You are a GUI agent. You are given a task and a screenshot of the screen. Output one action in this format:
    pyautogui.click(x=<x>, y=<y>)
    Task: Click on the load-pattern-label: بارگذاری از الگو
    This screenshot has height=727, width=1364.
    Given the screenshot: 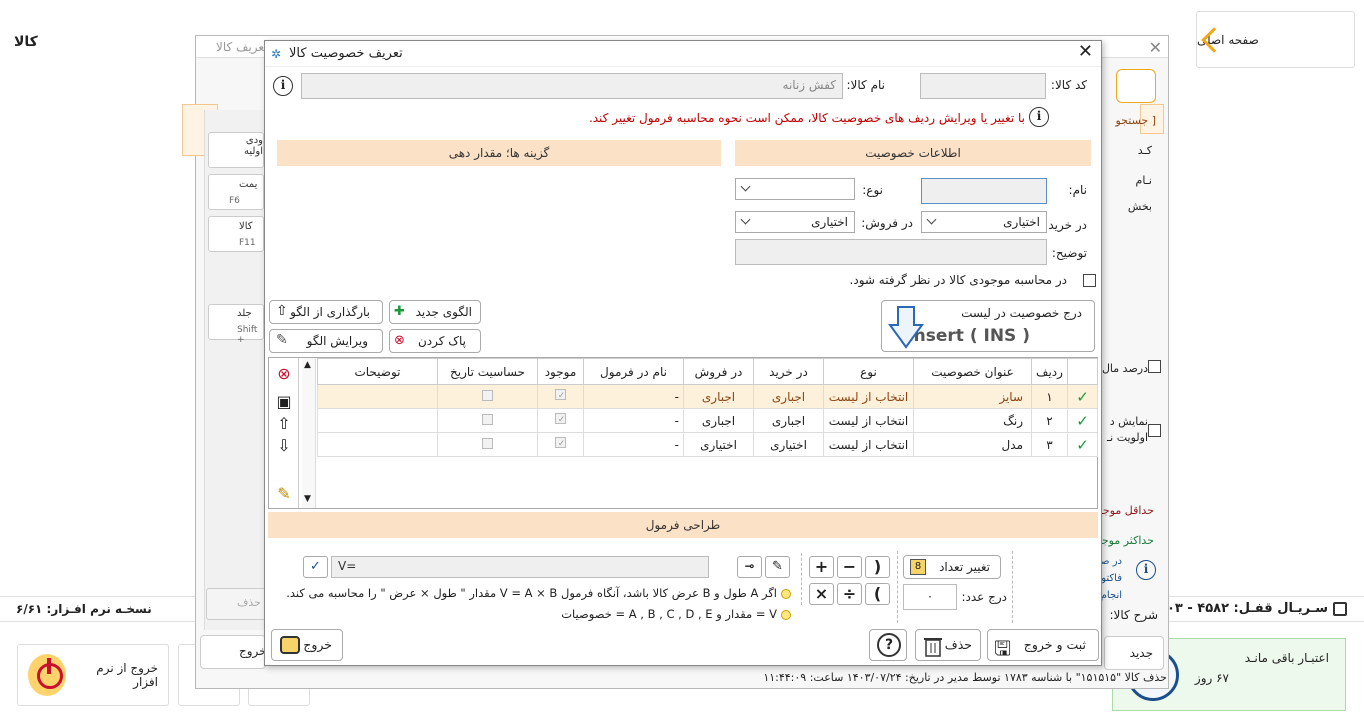 What is the action you would take?
    pyautogui.click(x=330, y=312)
    